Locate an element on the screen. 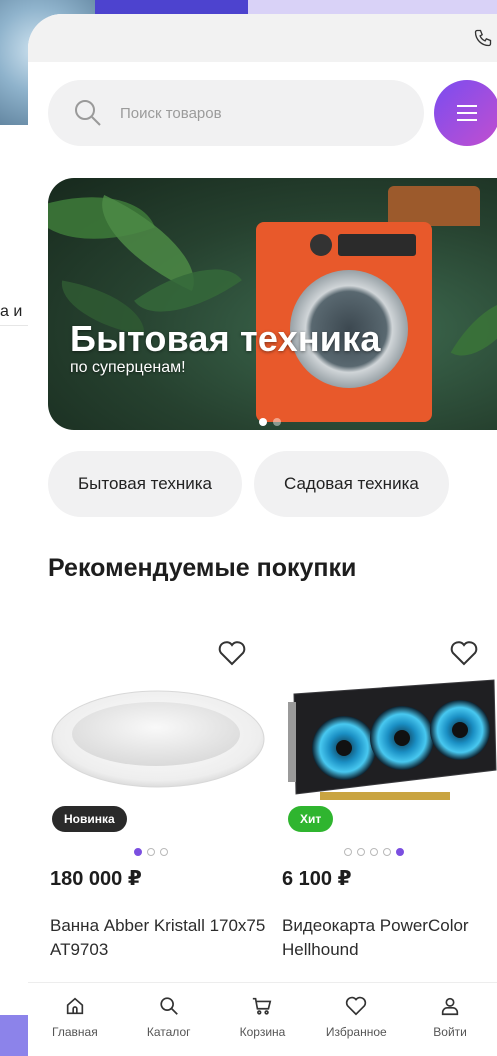 This screenshot has height=1056, width=497. category-chips: Бытовая техника Садовая техника is located at coordinates (248, 484).